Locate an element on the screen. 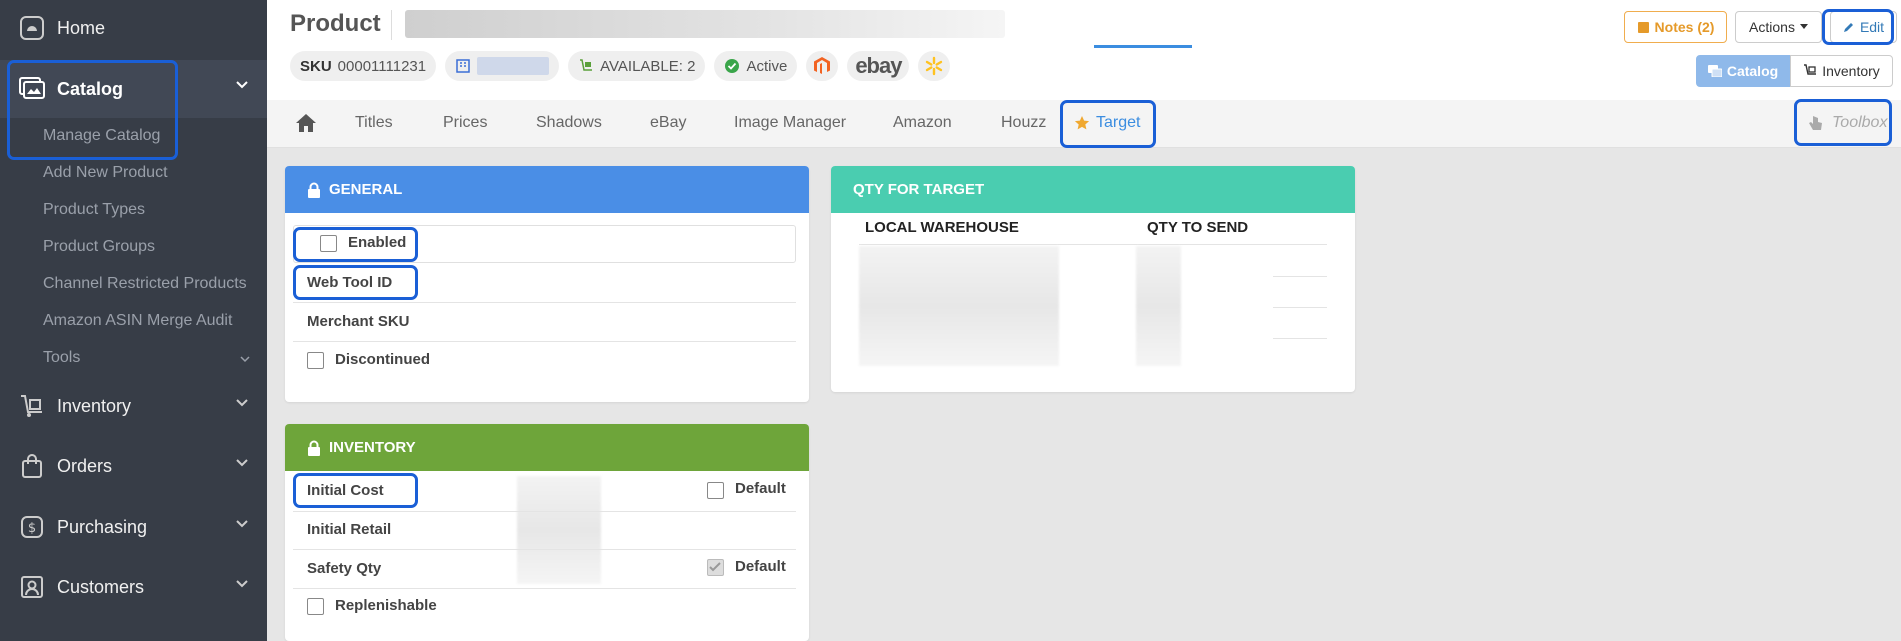 The image size is (1901, 641). sidebar-item-product-types: Product Types is located at coordinates (94, 210).